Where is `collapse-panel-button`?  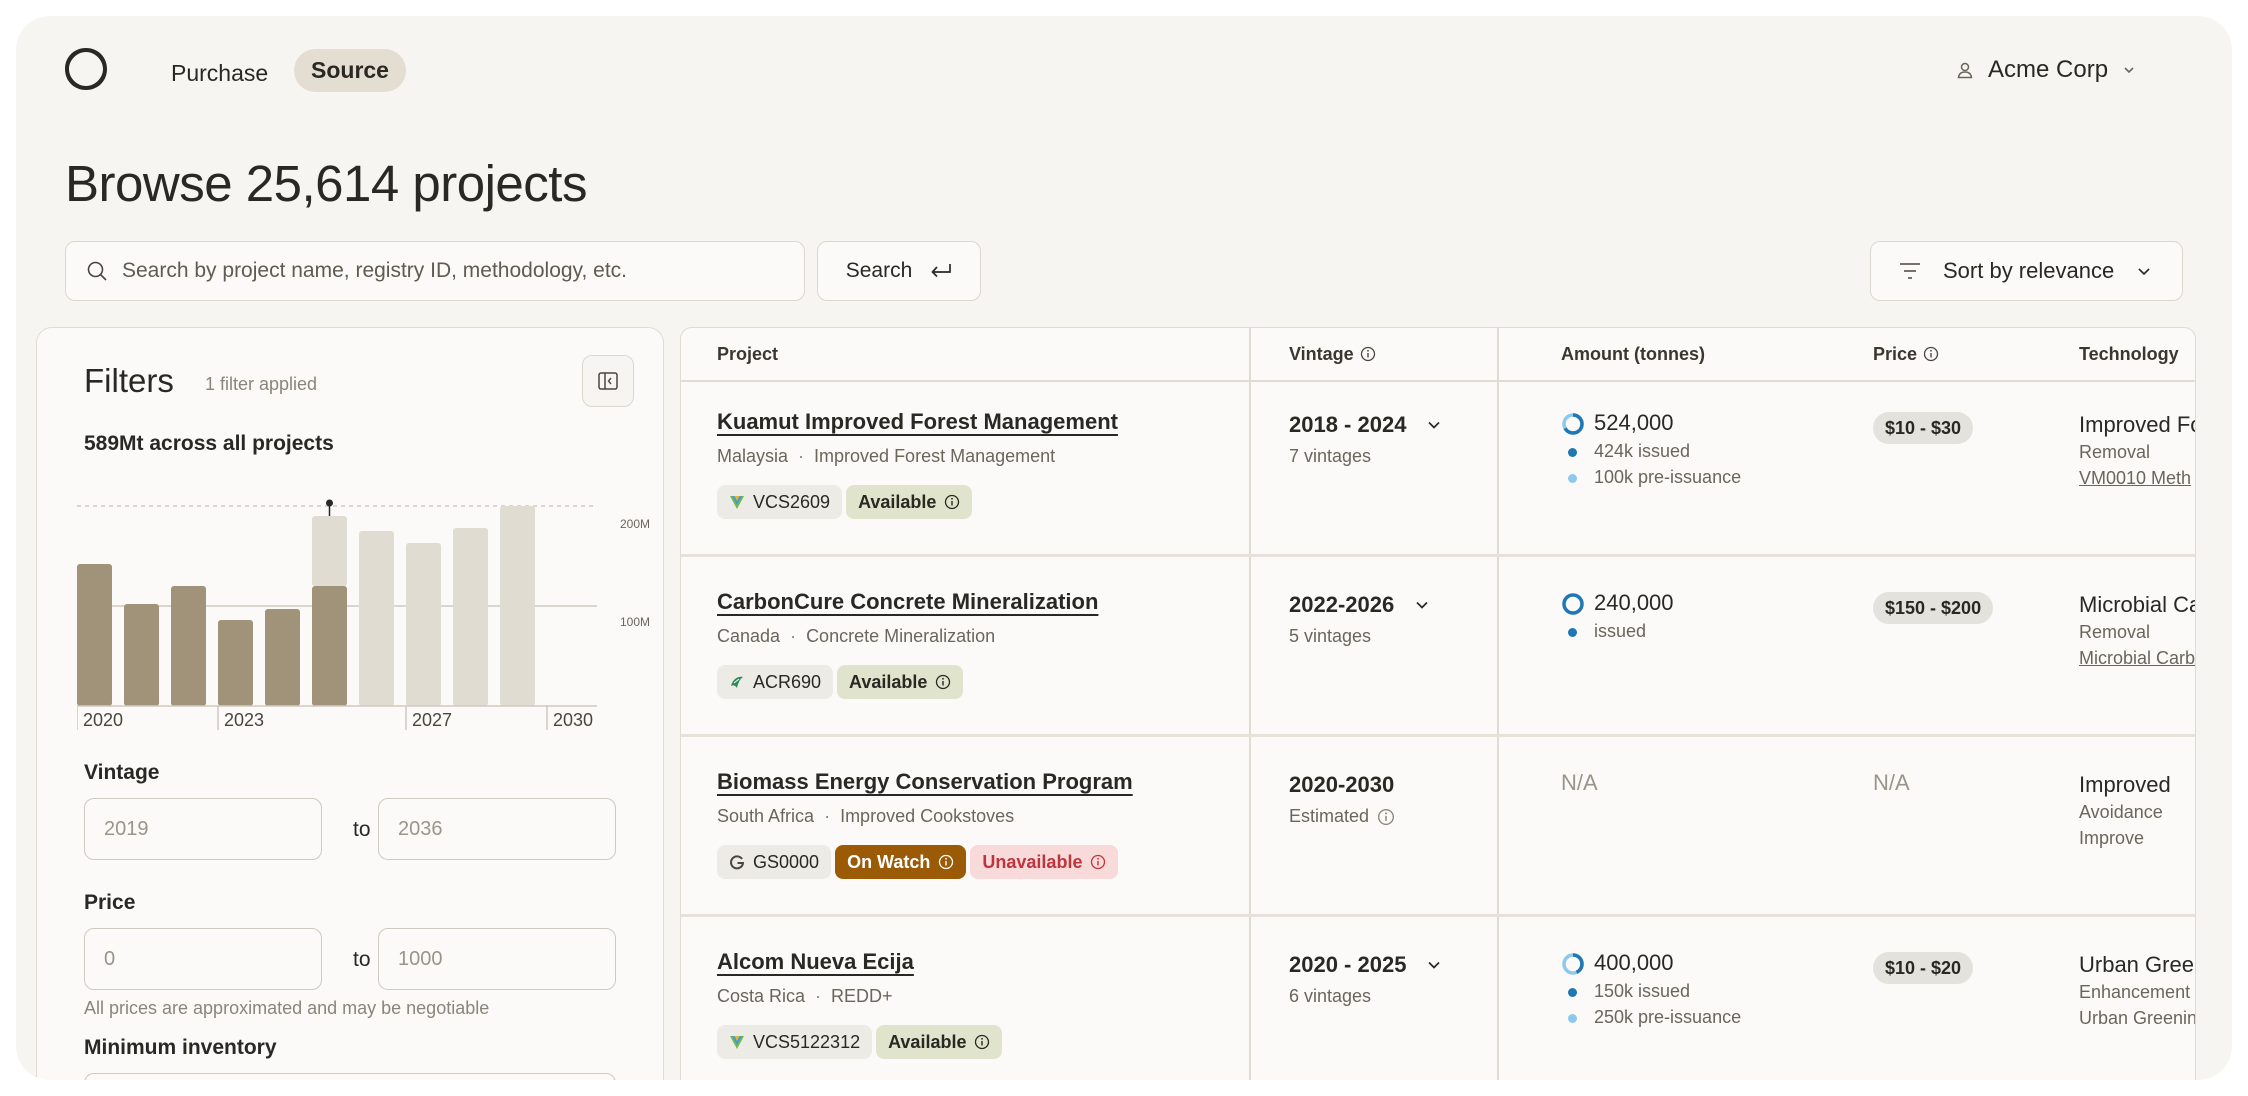 collapse-panel-button is located at coordinates (608, 381).